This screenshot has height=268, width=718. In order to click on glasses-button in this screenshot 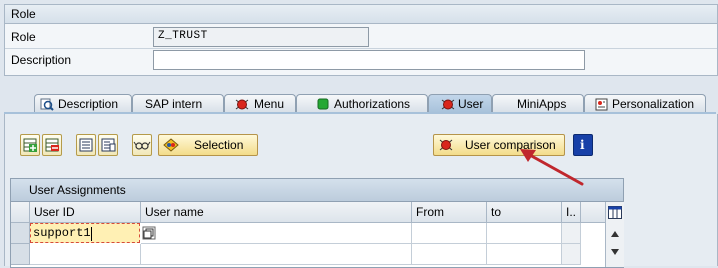, I will do `click(142, 145)`.